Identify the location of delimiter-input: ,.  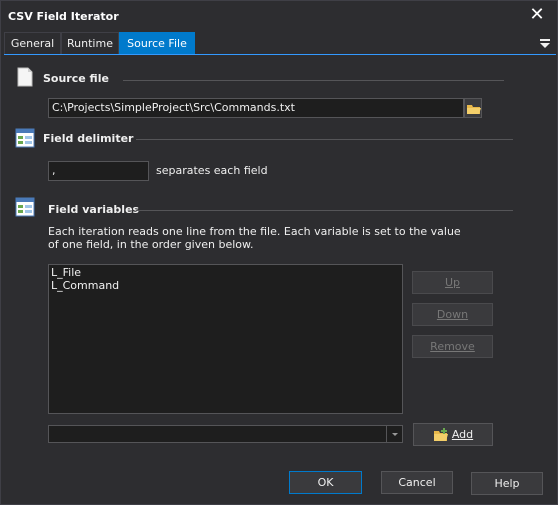
(98, 171).